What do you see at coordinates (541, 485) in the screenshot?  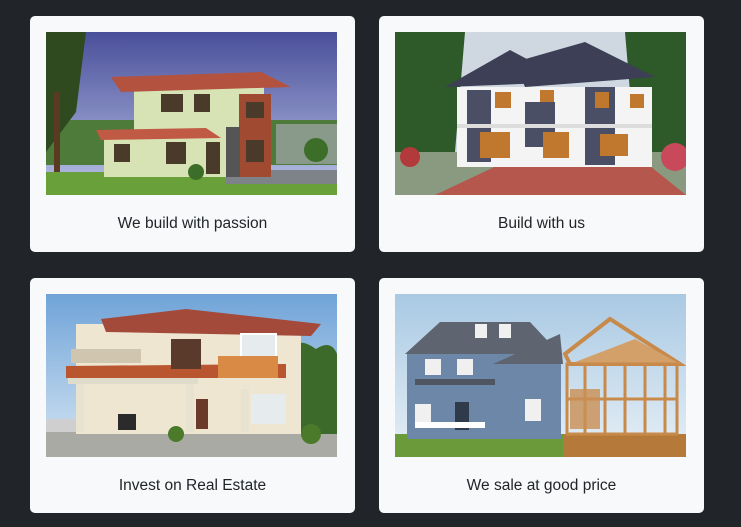 I see `card-caption: We sale at good price` at bounding box center [541, 485].